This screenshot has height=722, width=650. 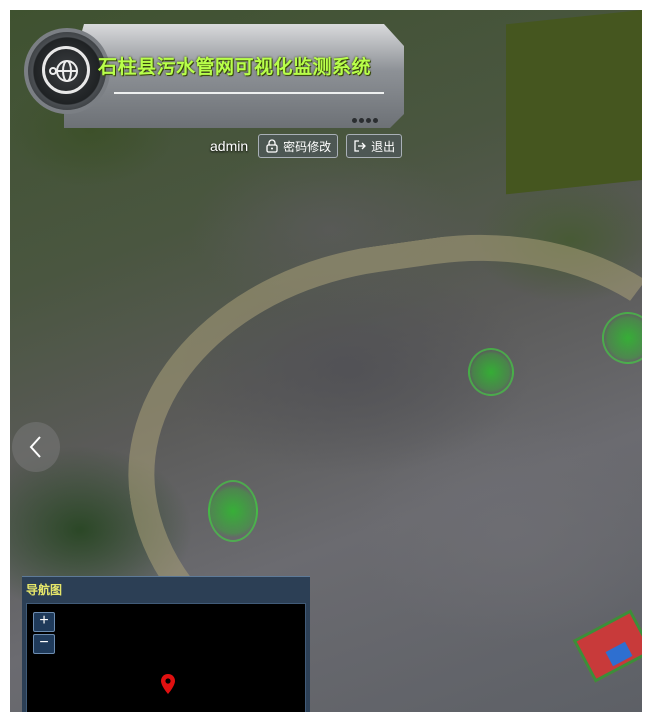 What do you see at coordinates (272, 146) in the screenshot?
I see `lock-icon` at bounding box center [272, 146].